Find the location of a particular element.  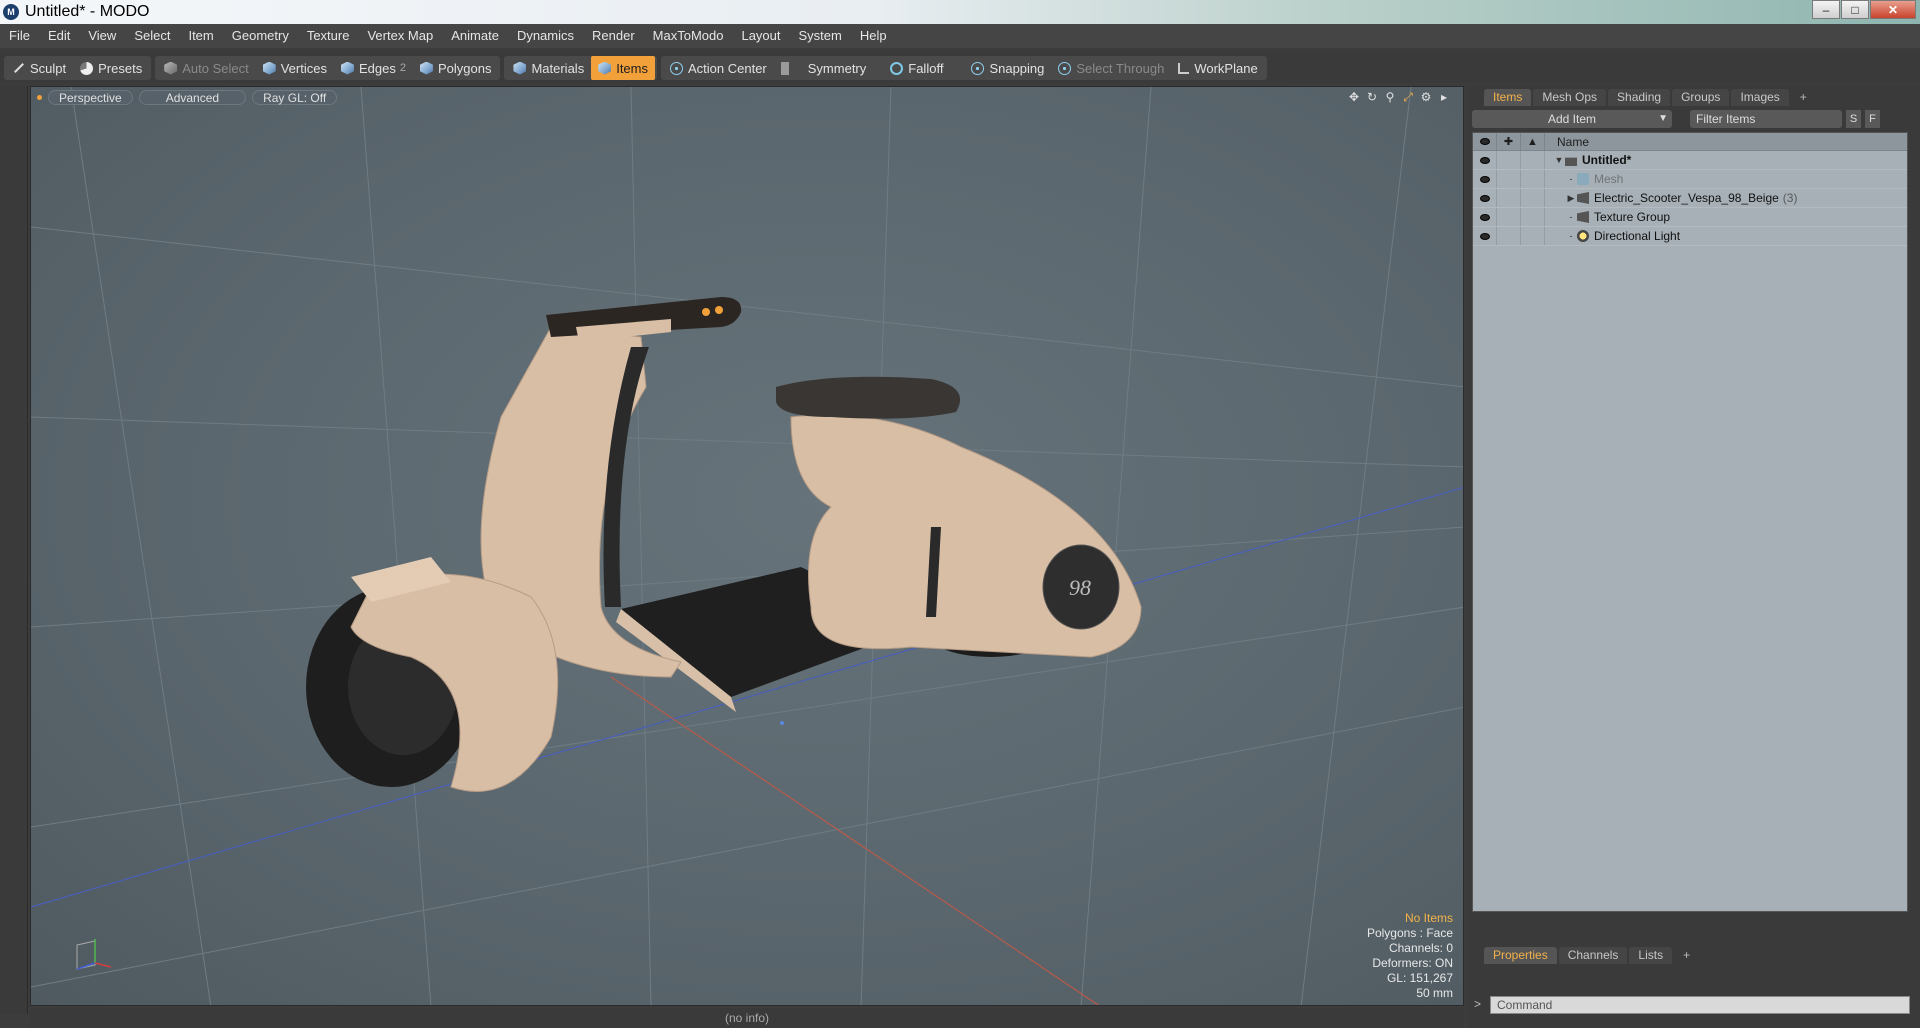

action-center-button: Action Center is located at coordinates (718, 68).